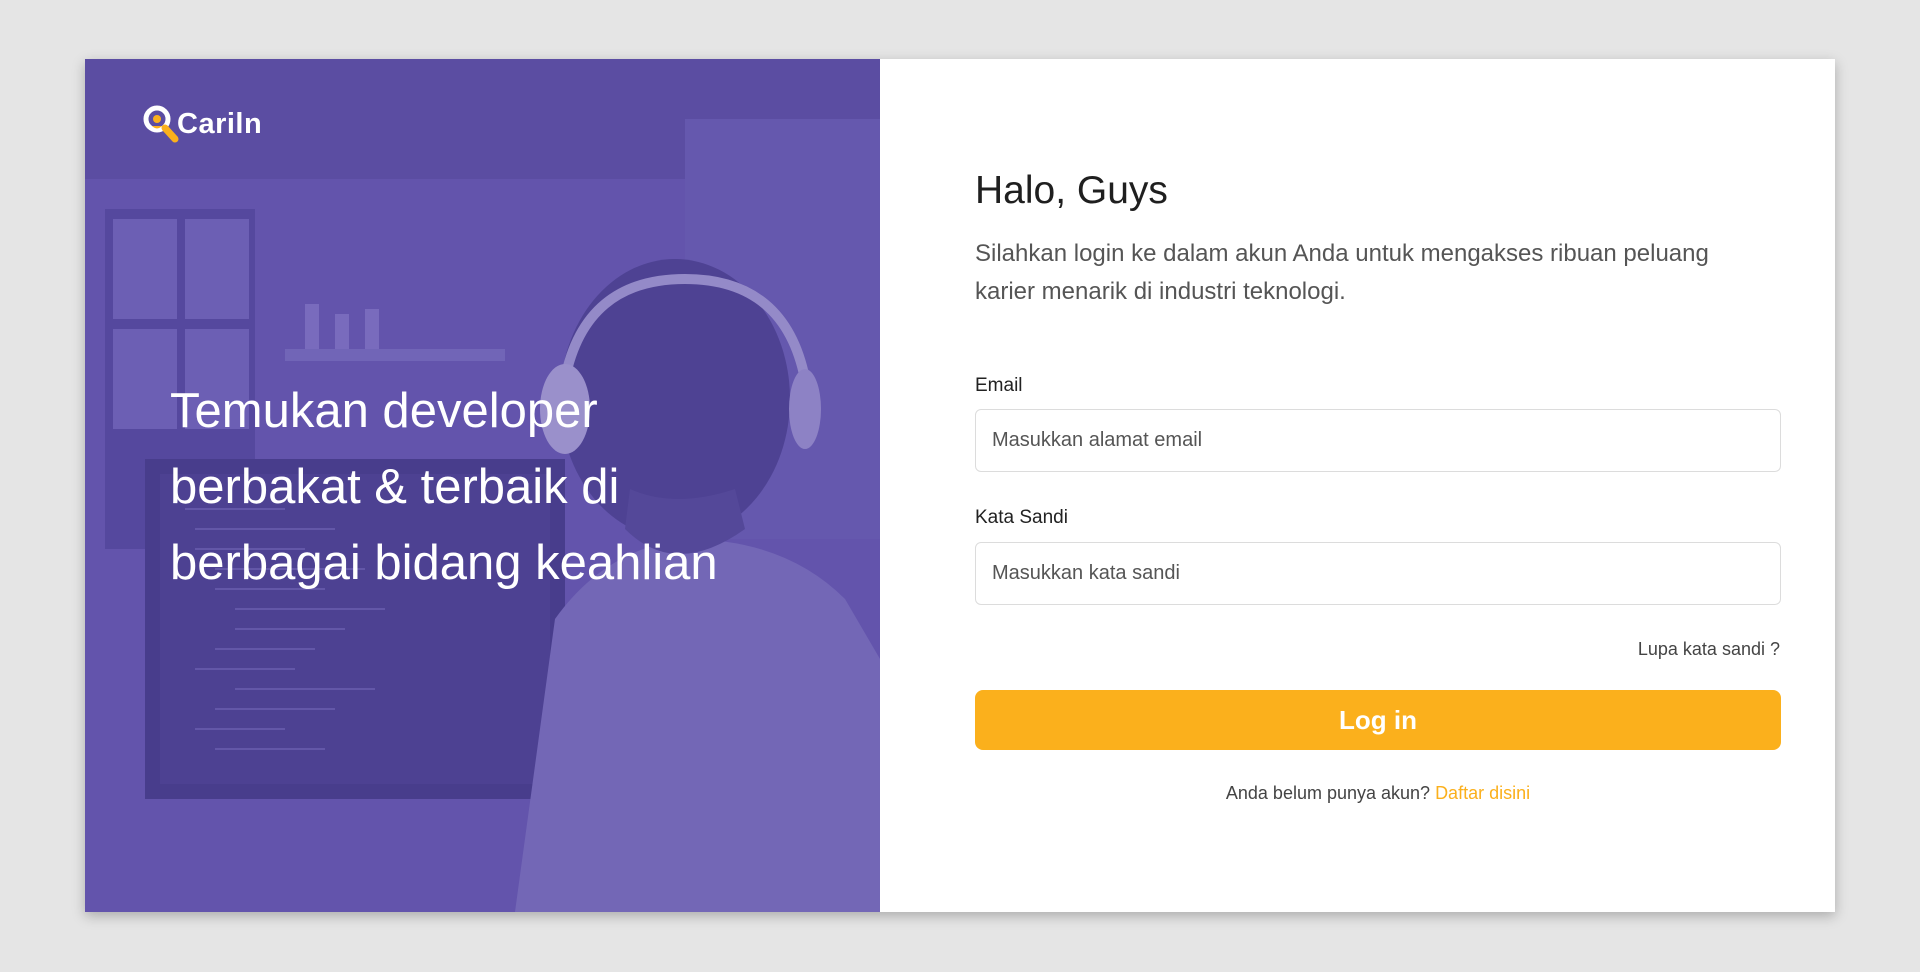 The image size is (1920, 972). What do you see at coordinates (1071, 190) in the screenshot?
I see `page-title: Halo, Guys` at bounding box center [1071, 190].